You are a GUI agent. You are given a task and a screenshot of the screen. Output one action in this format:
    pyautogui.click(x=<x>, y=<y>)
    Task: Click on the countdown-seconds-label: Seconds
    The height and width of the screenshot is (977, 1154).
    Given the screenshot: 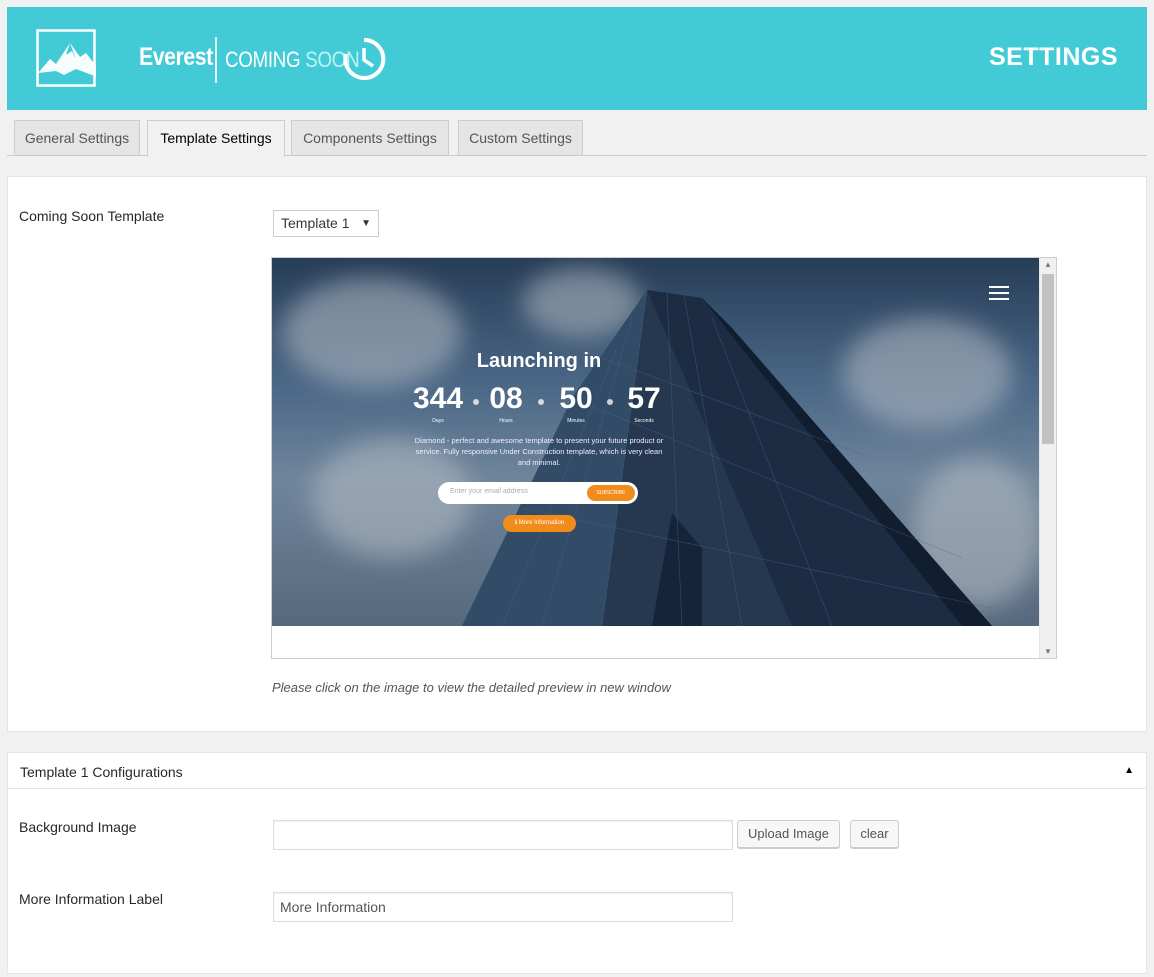 What is the action you would take?
    pyautogui.click(x=644, y=421)
    